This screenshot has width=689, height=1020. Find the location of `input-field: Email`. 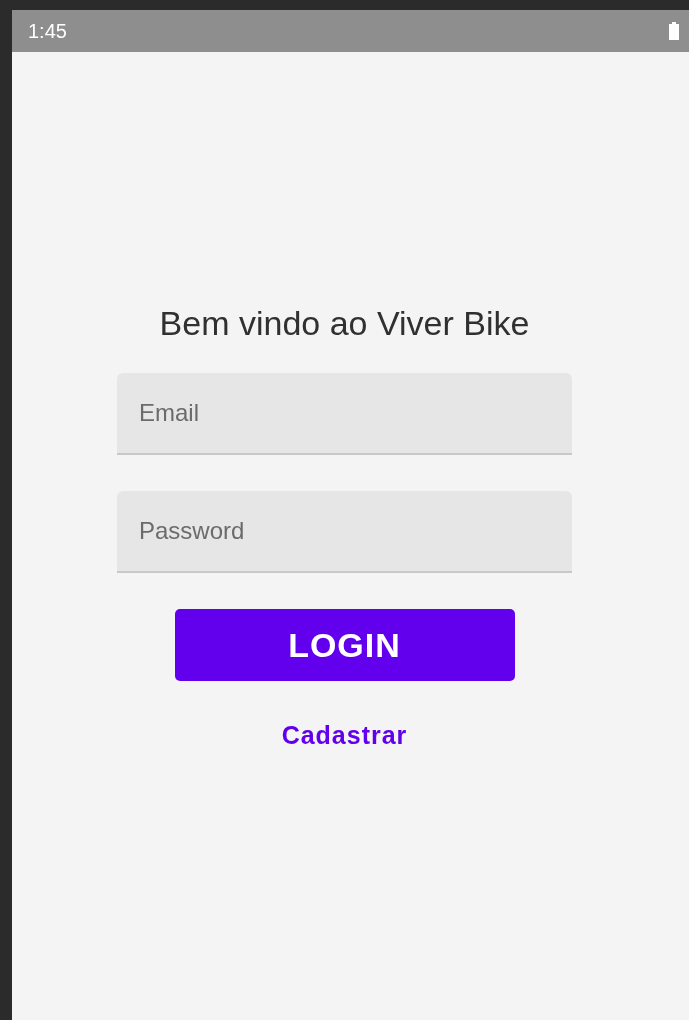

input-field: Email is located at coordinates (344, 414).